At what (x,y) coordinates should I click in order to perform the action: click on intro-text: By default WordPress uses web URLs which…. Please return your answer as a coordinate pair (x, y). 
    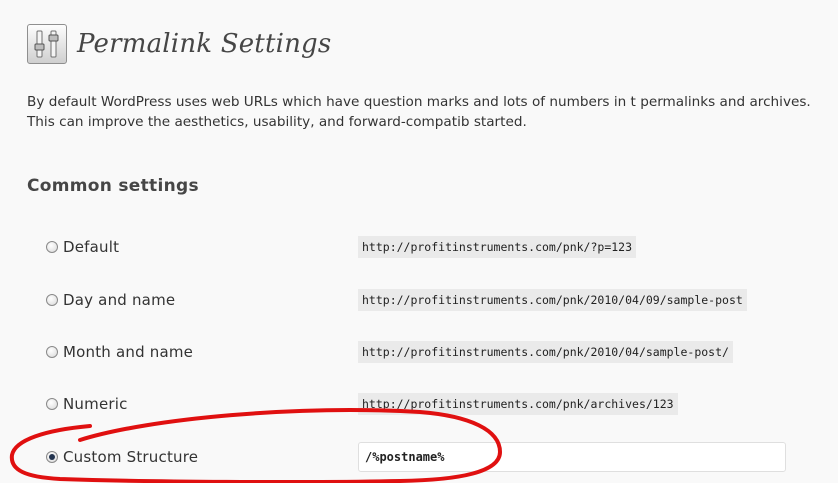
    Looking at the image, I should click on (419, 112).